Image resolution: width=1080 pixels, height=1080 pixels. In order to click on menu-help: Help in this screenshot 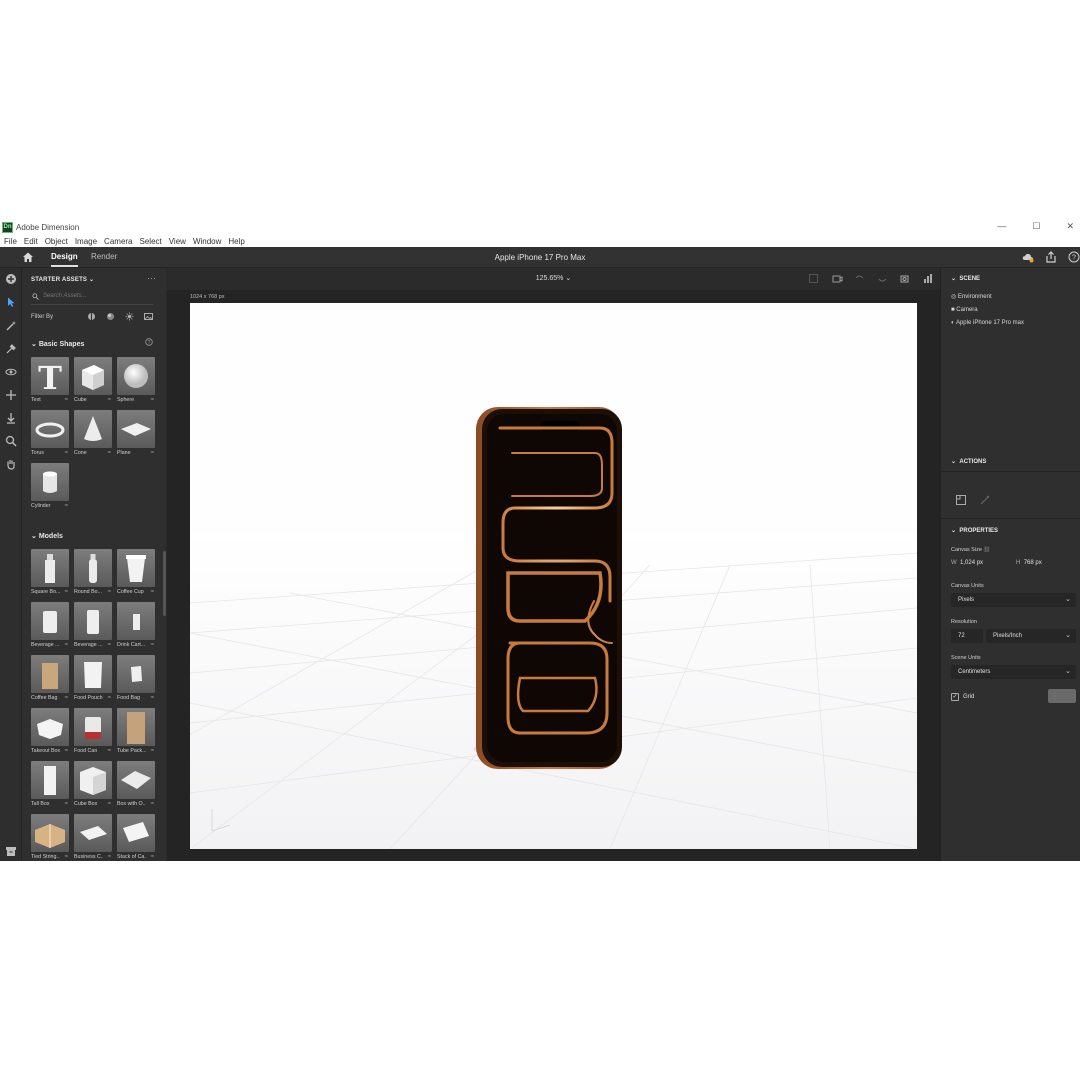, I will do `click(236, 241)`.